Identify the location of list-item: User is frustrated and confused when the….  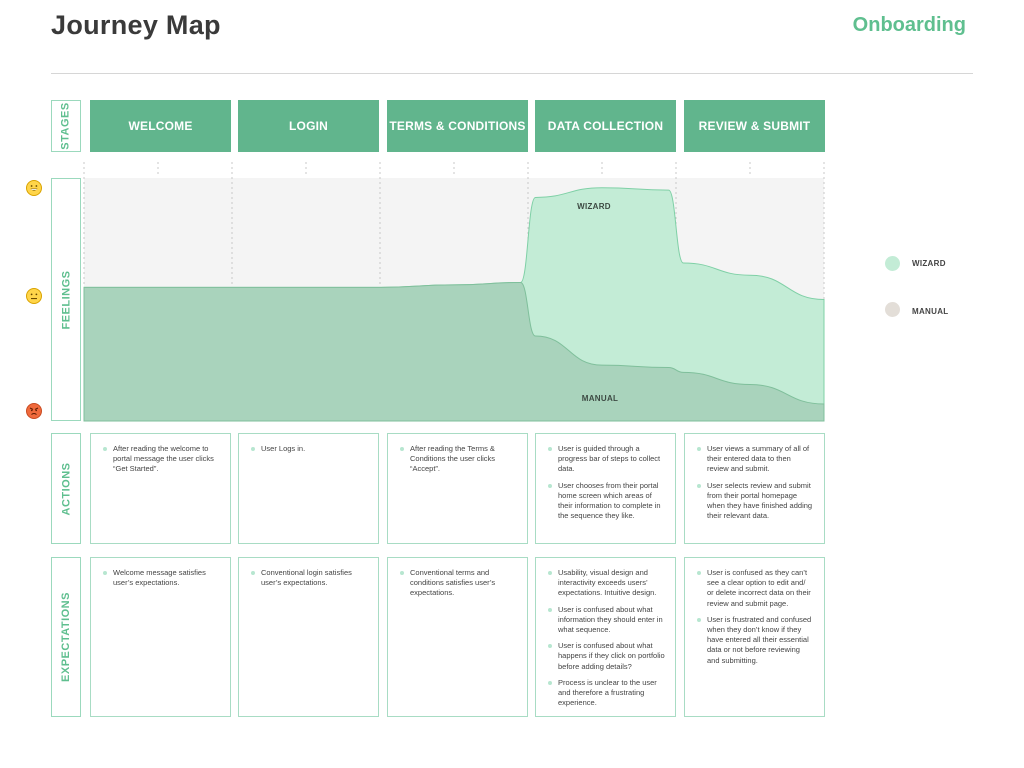
(755, 640).